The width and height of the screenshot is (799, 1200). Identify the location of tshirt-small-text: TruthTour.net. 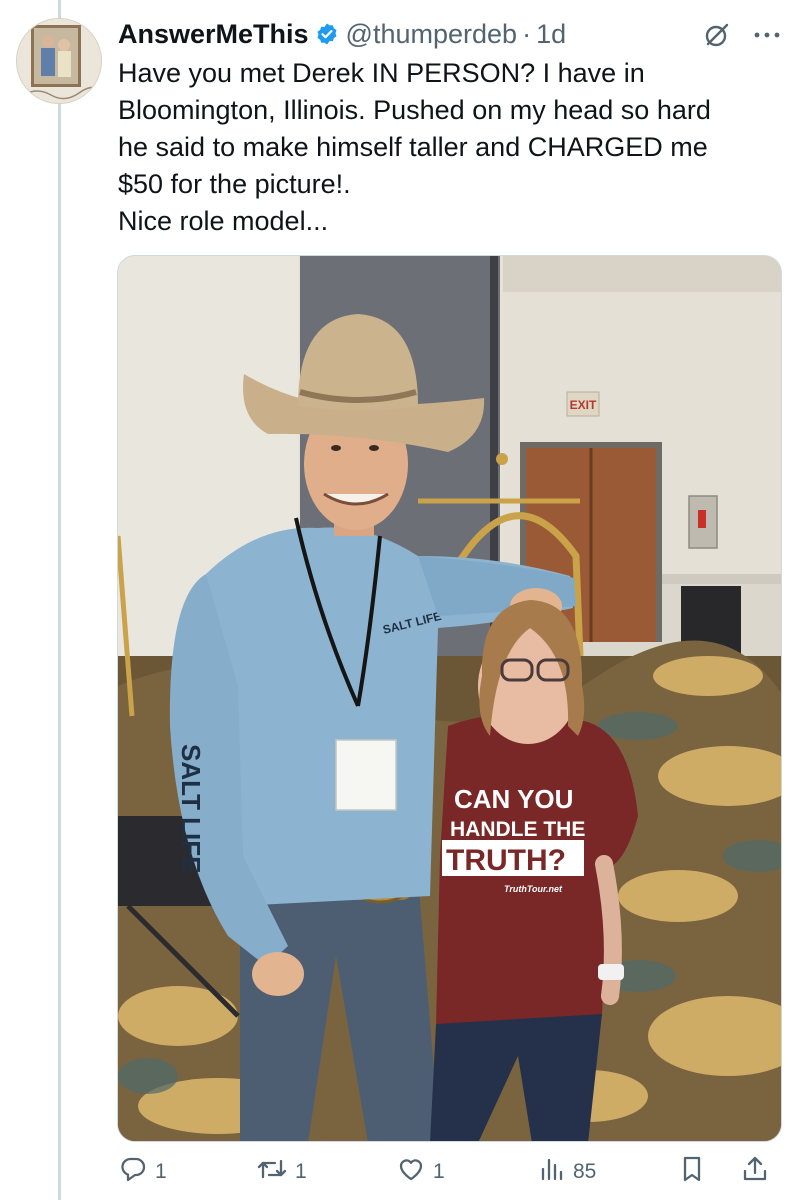
(533, 889).